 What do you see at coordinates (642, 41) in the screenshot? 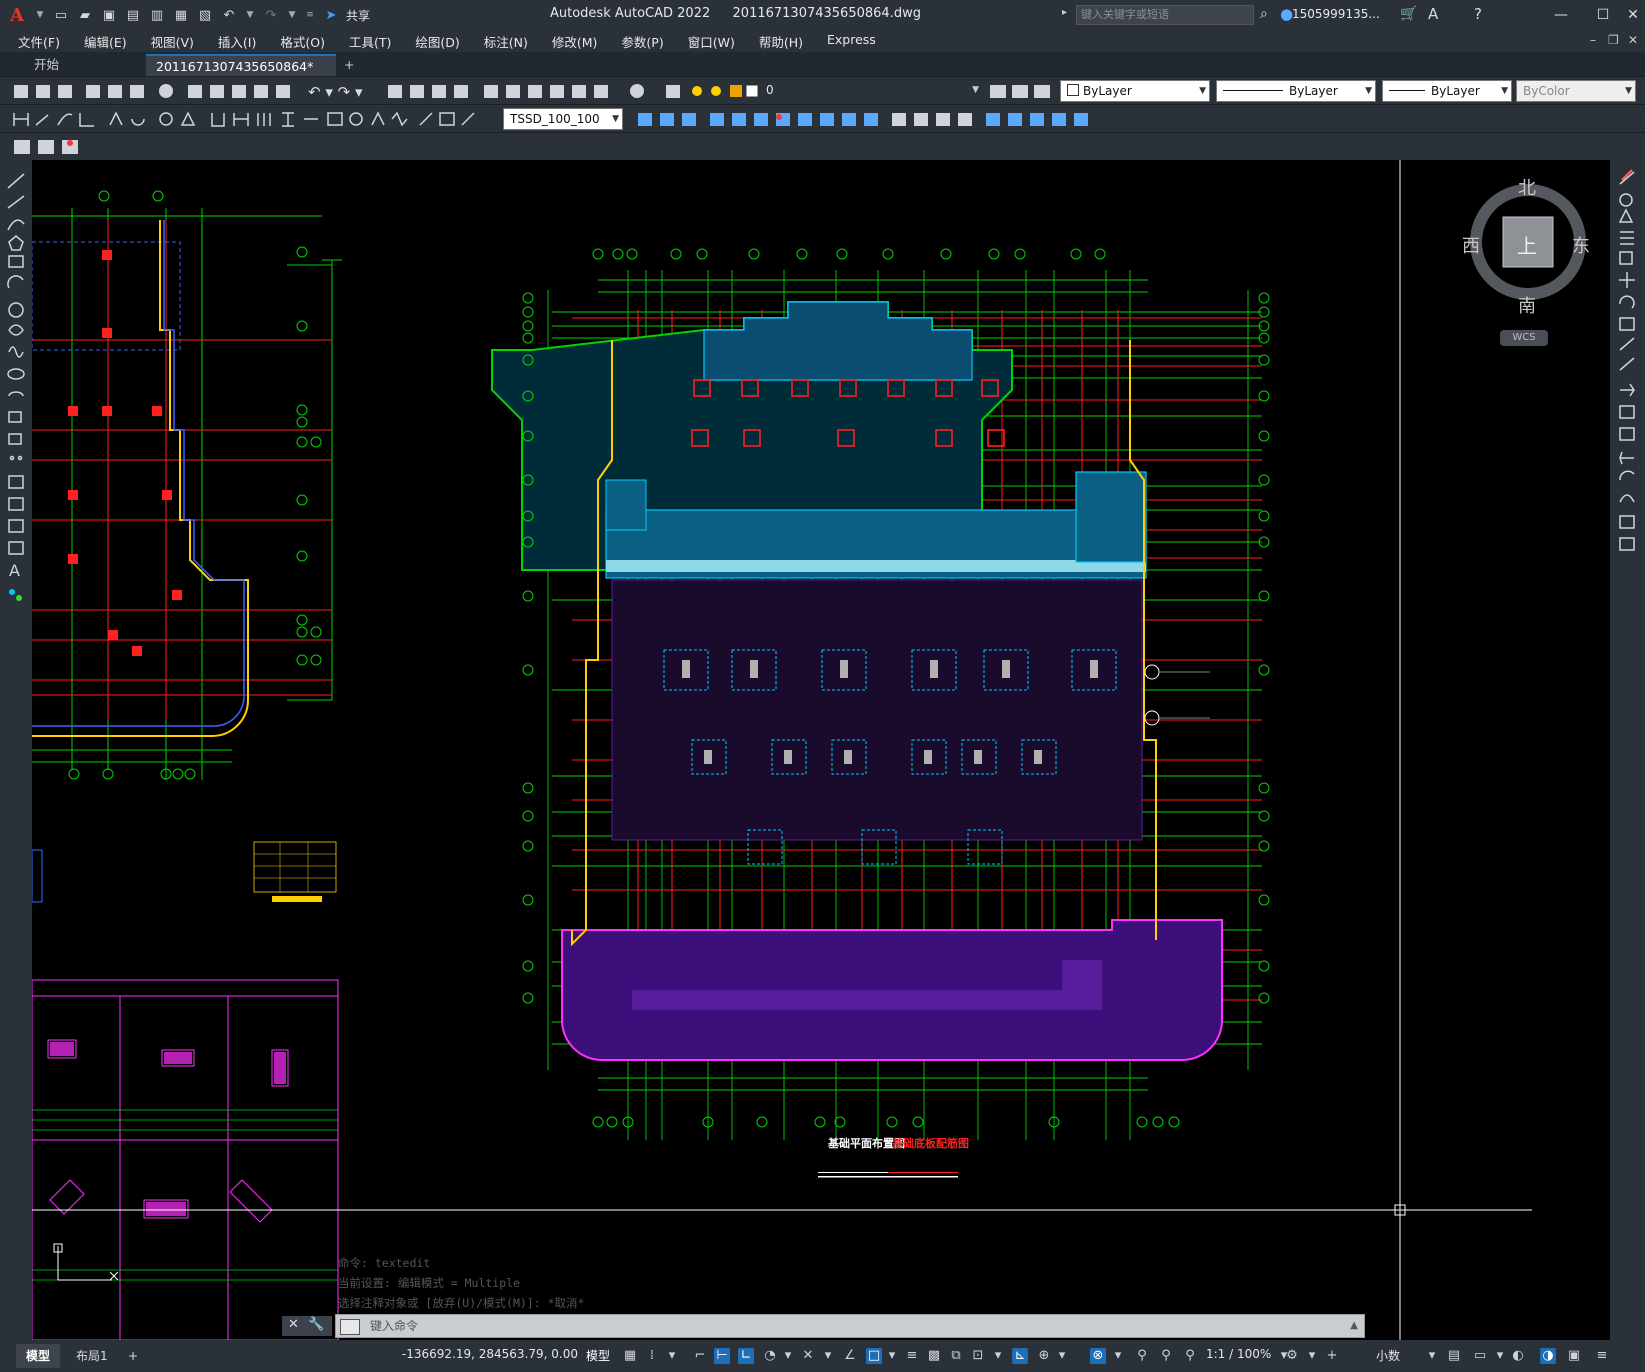
I see `menu-item: 参数(P)` at bounding box center [642, 41].